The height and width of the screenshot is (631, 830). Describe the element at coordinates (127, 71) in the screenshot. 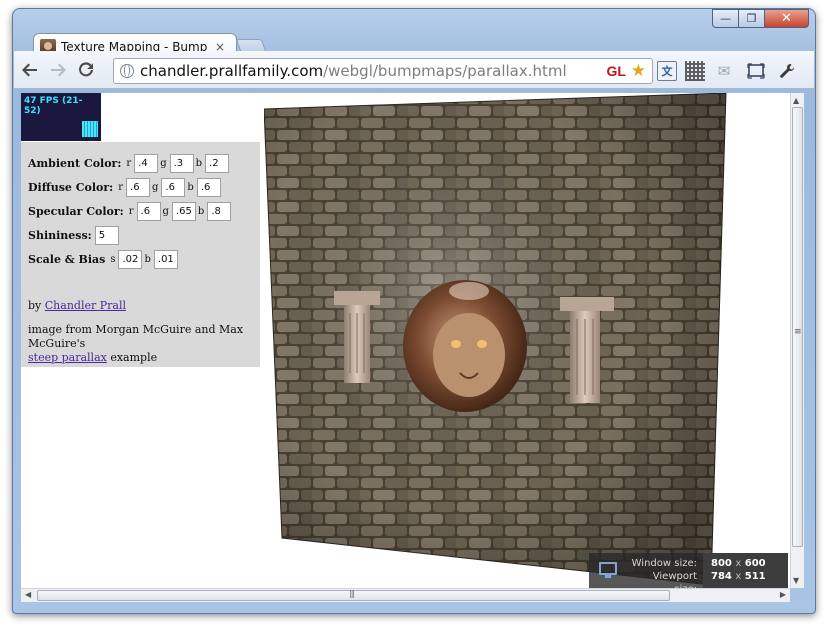

I see `globe-icon` at that location.